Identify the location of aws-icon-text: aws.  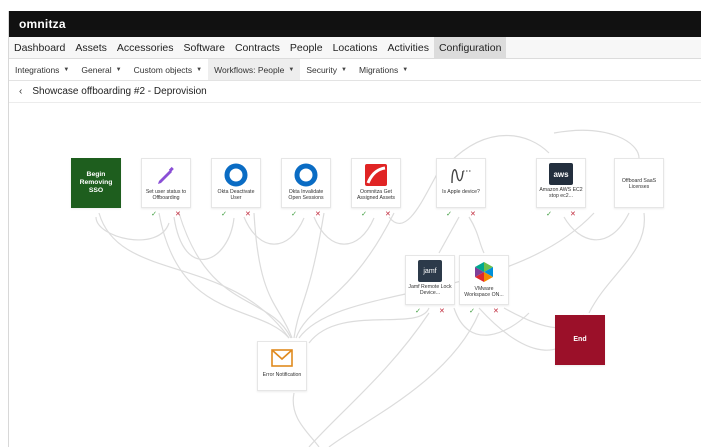
(561, 174).